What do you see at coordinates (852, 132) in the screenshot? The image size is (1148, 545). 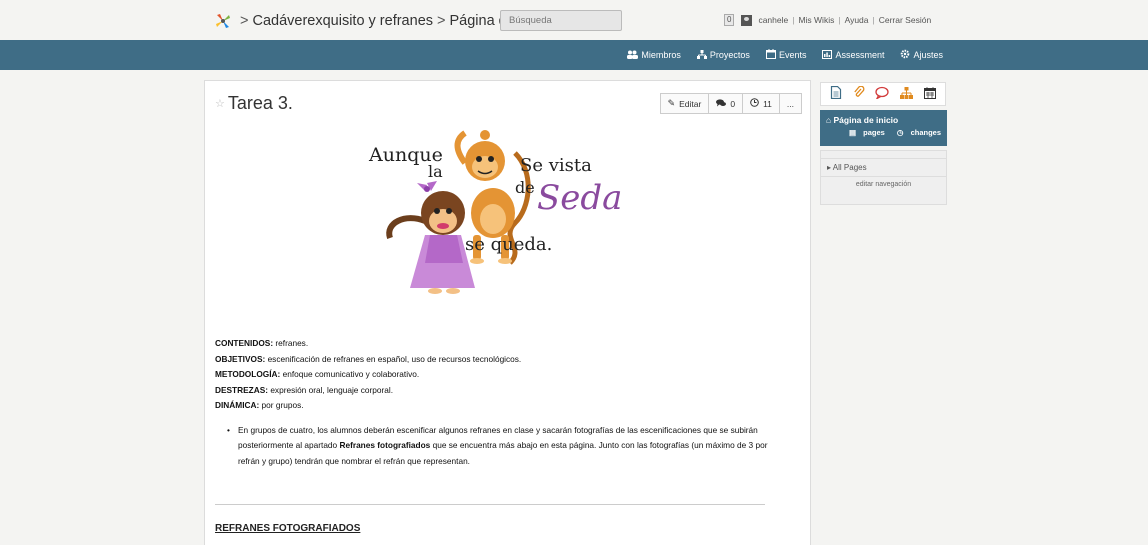 I see `page-icon: ▤` at bounding box center [852, 132].